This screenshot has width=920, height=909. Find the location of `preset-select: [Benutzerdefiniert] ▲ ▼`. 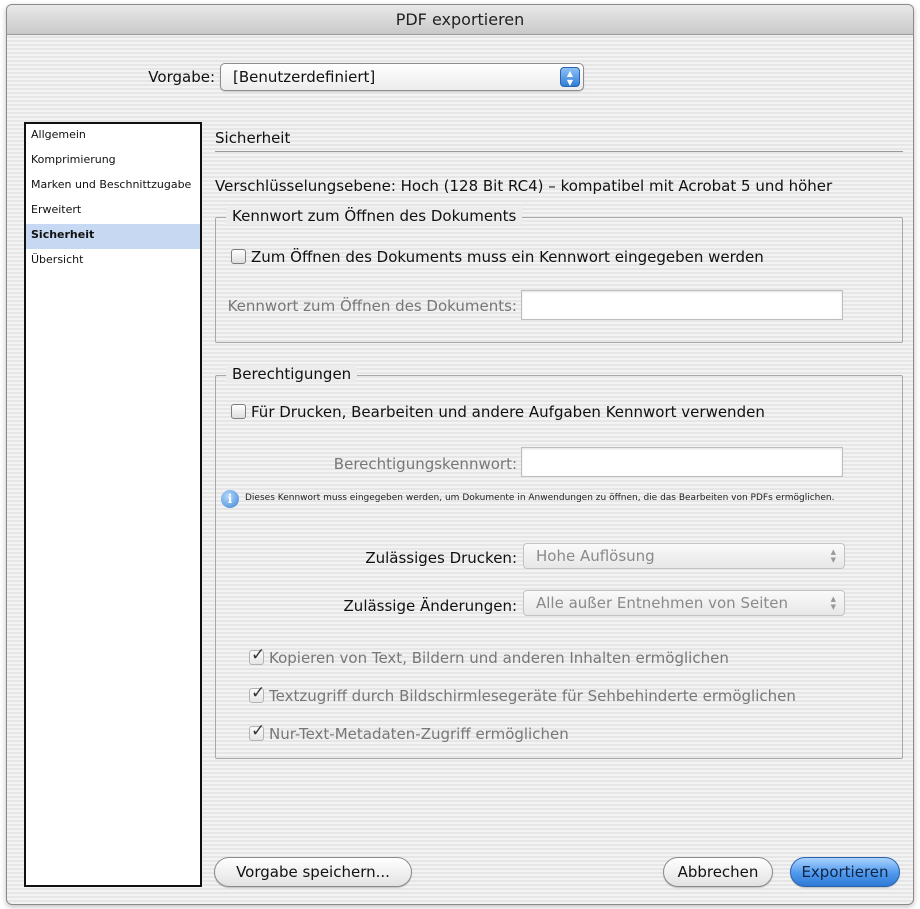

preset-select: [Benutzerdefiniert] ▲ ▼ is located at coordinates (402, 77).